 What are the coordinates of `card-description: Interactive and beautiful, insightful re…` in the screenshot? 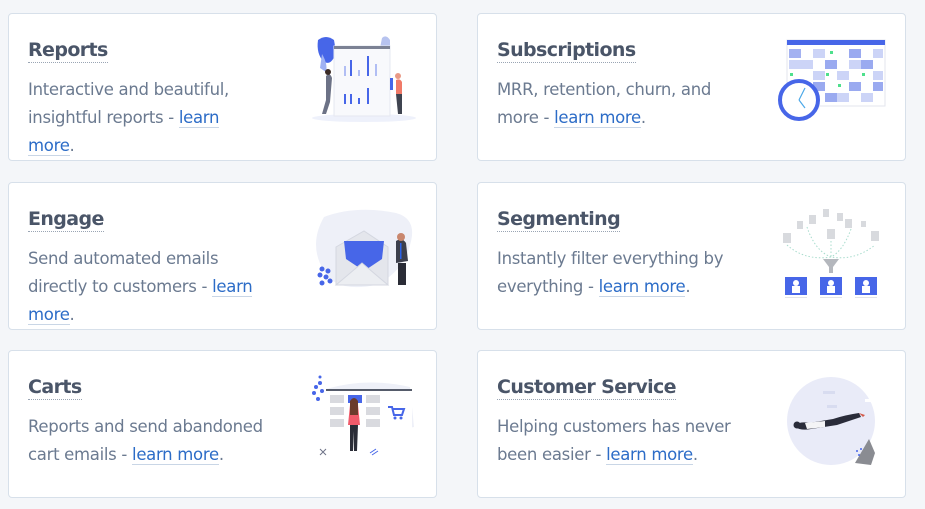 It's located at (128, 118).